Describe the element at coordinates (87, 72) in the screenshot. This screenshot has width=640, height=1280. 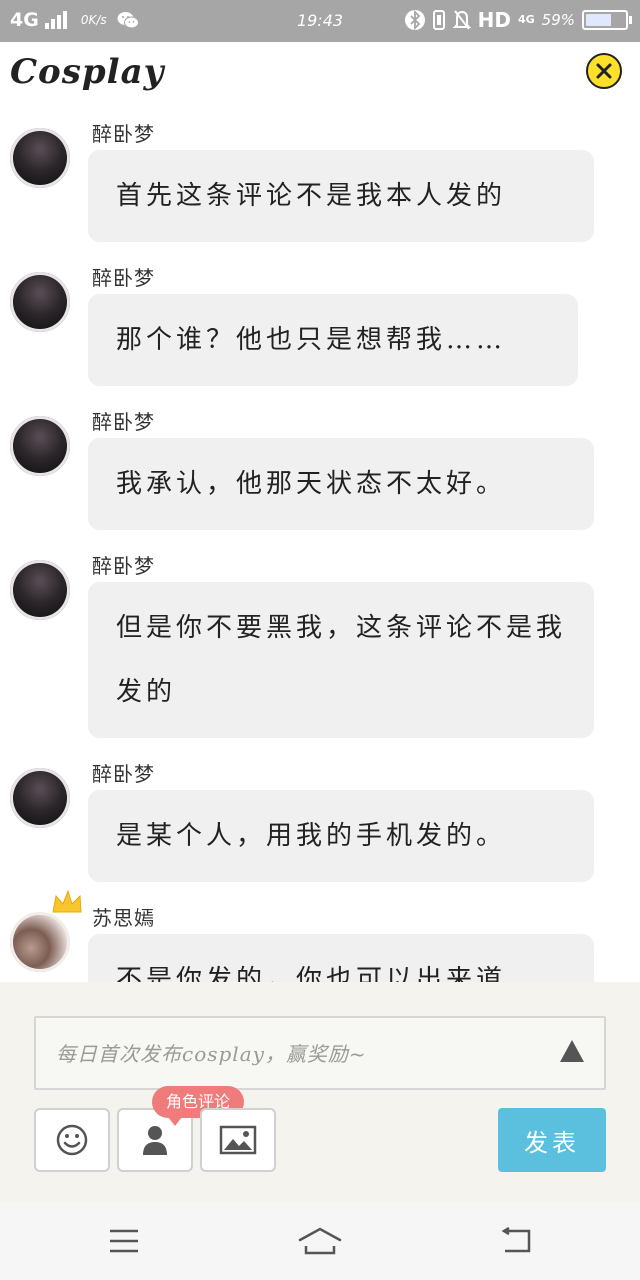
I see `page-title: Cosplay` at that location.